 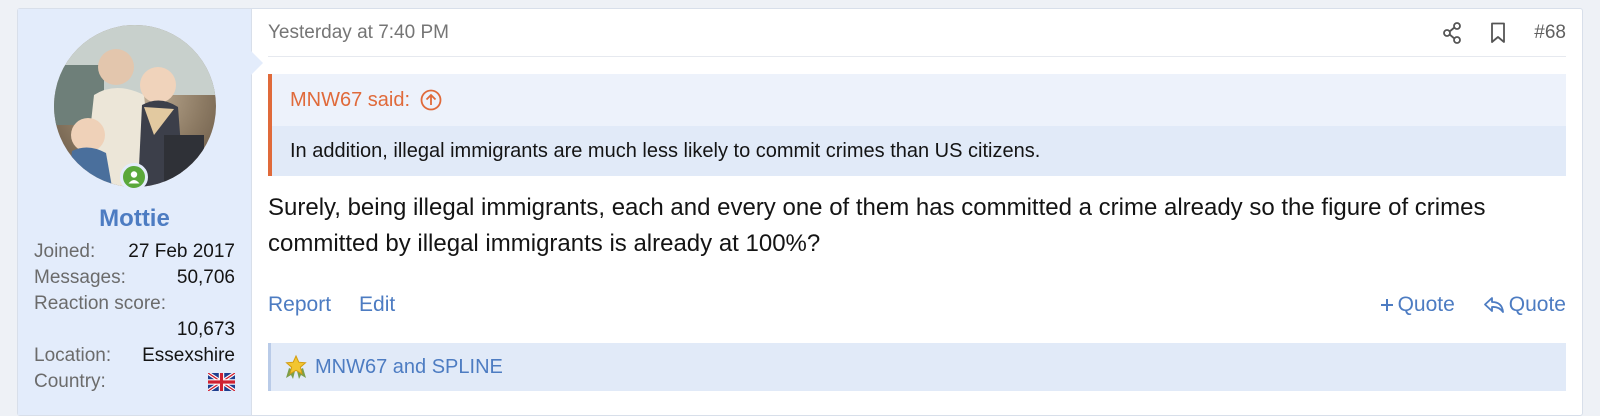 I want to click on stat-joined: Joined: 27 Feb 2017, so click(x=134, y=252).